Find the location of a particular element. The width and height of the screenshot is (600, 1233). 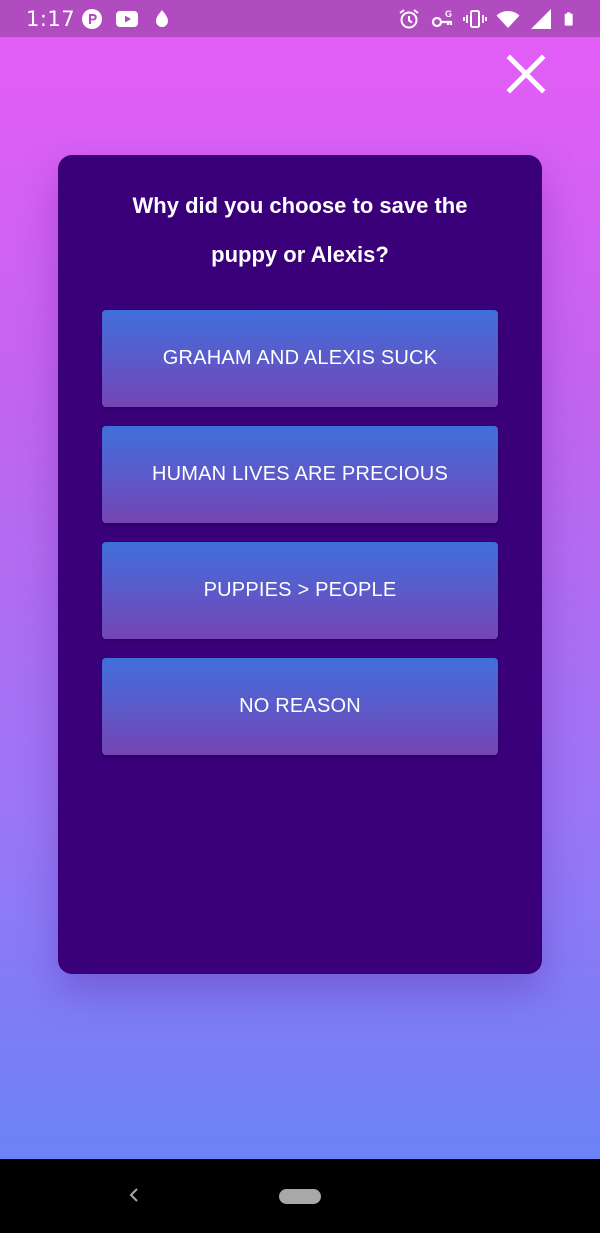

youtube-icon is located at coordinates (127, 19).